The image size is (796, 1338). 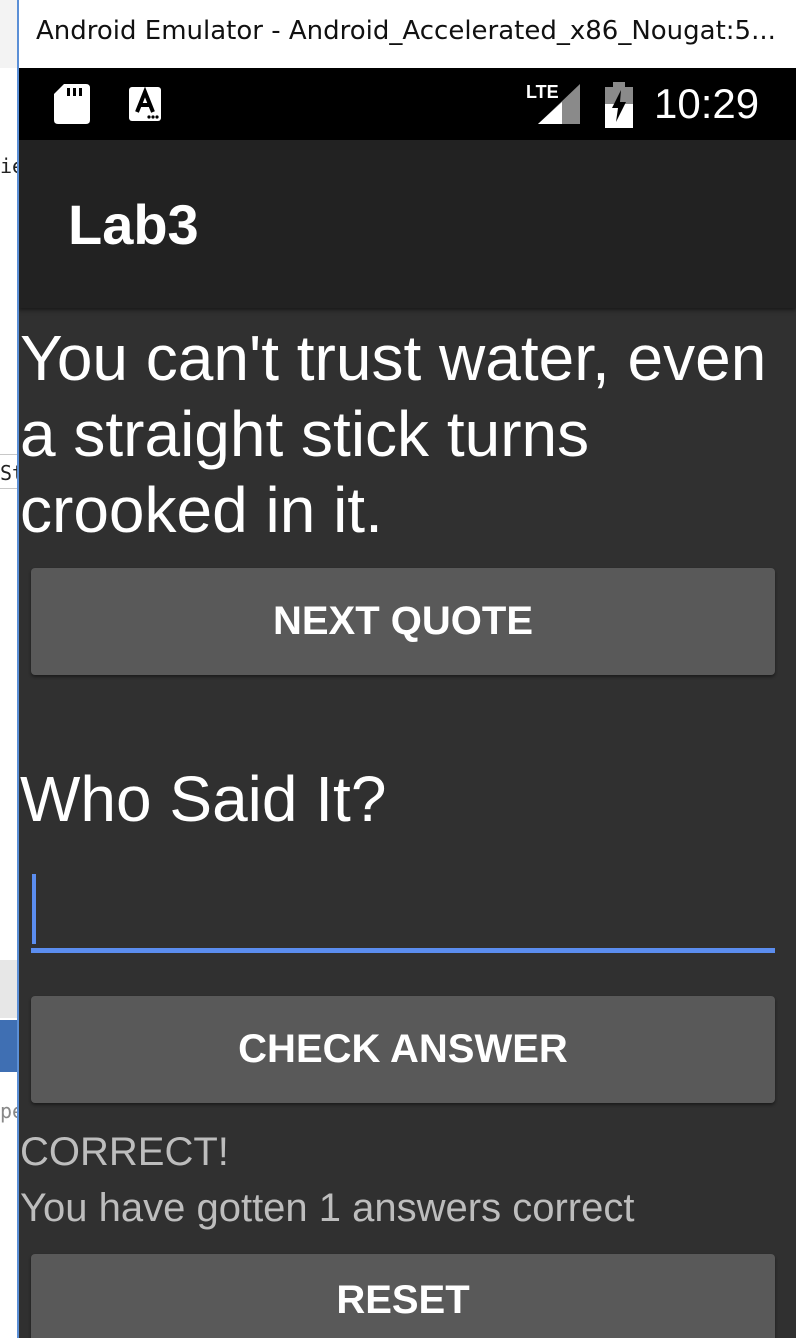 What do you see at coordinates (34, 909) in the screenshot?
I see `text-cursor` at bounding box center [34, 909].